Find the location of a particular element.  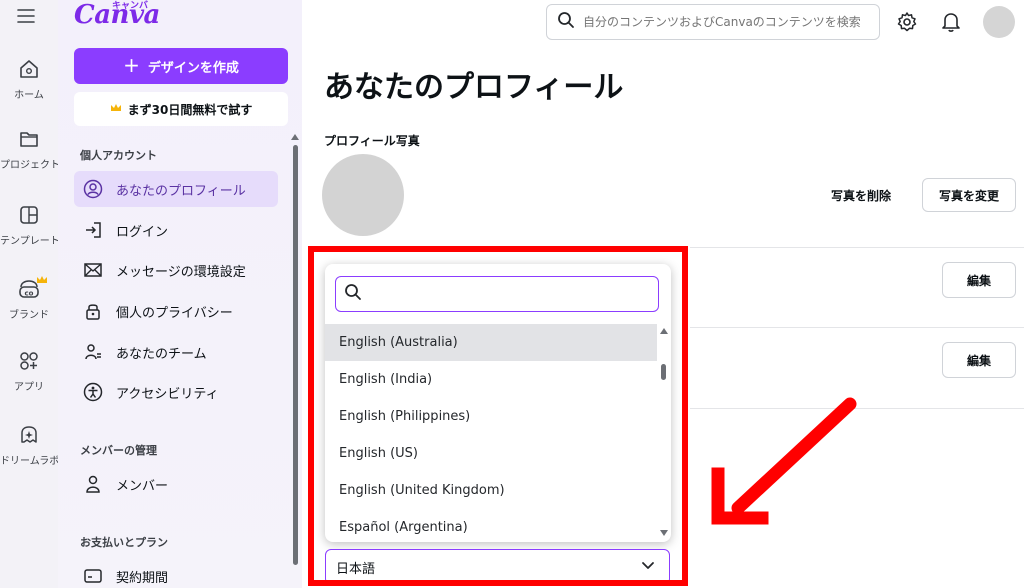

sidebar-item-label: メンバー is located at coordinates (142, 486).